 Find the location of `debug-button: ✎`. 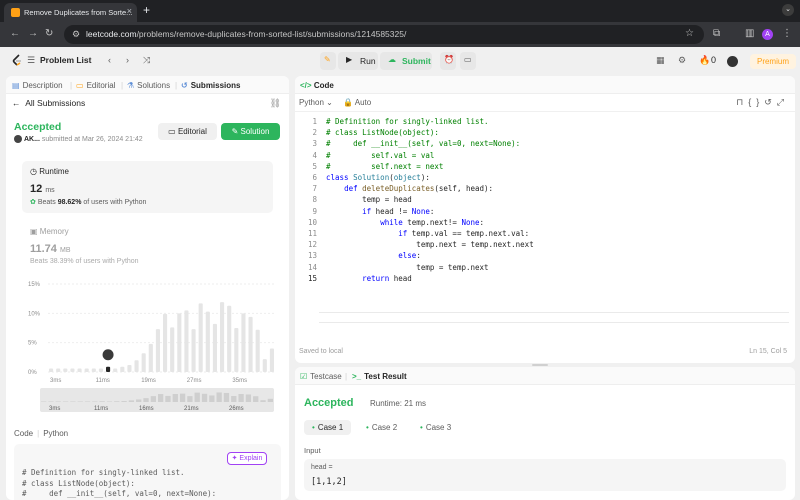

debug-button: ✎ is located at coordinates (328, 61).